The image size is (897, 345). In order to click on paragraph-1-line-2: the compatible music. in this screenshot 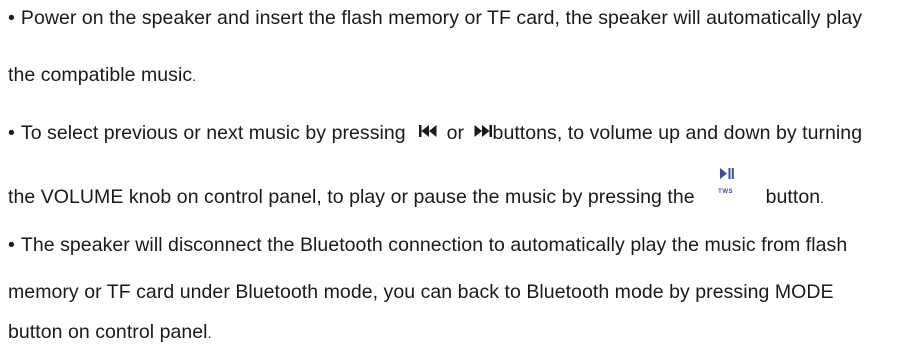, I will do `click(447, 75)`.